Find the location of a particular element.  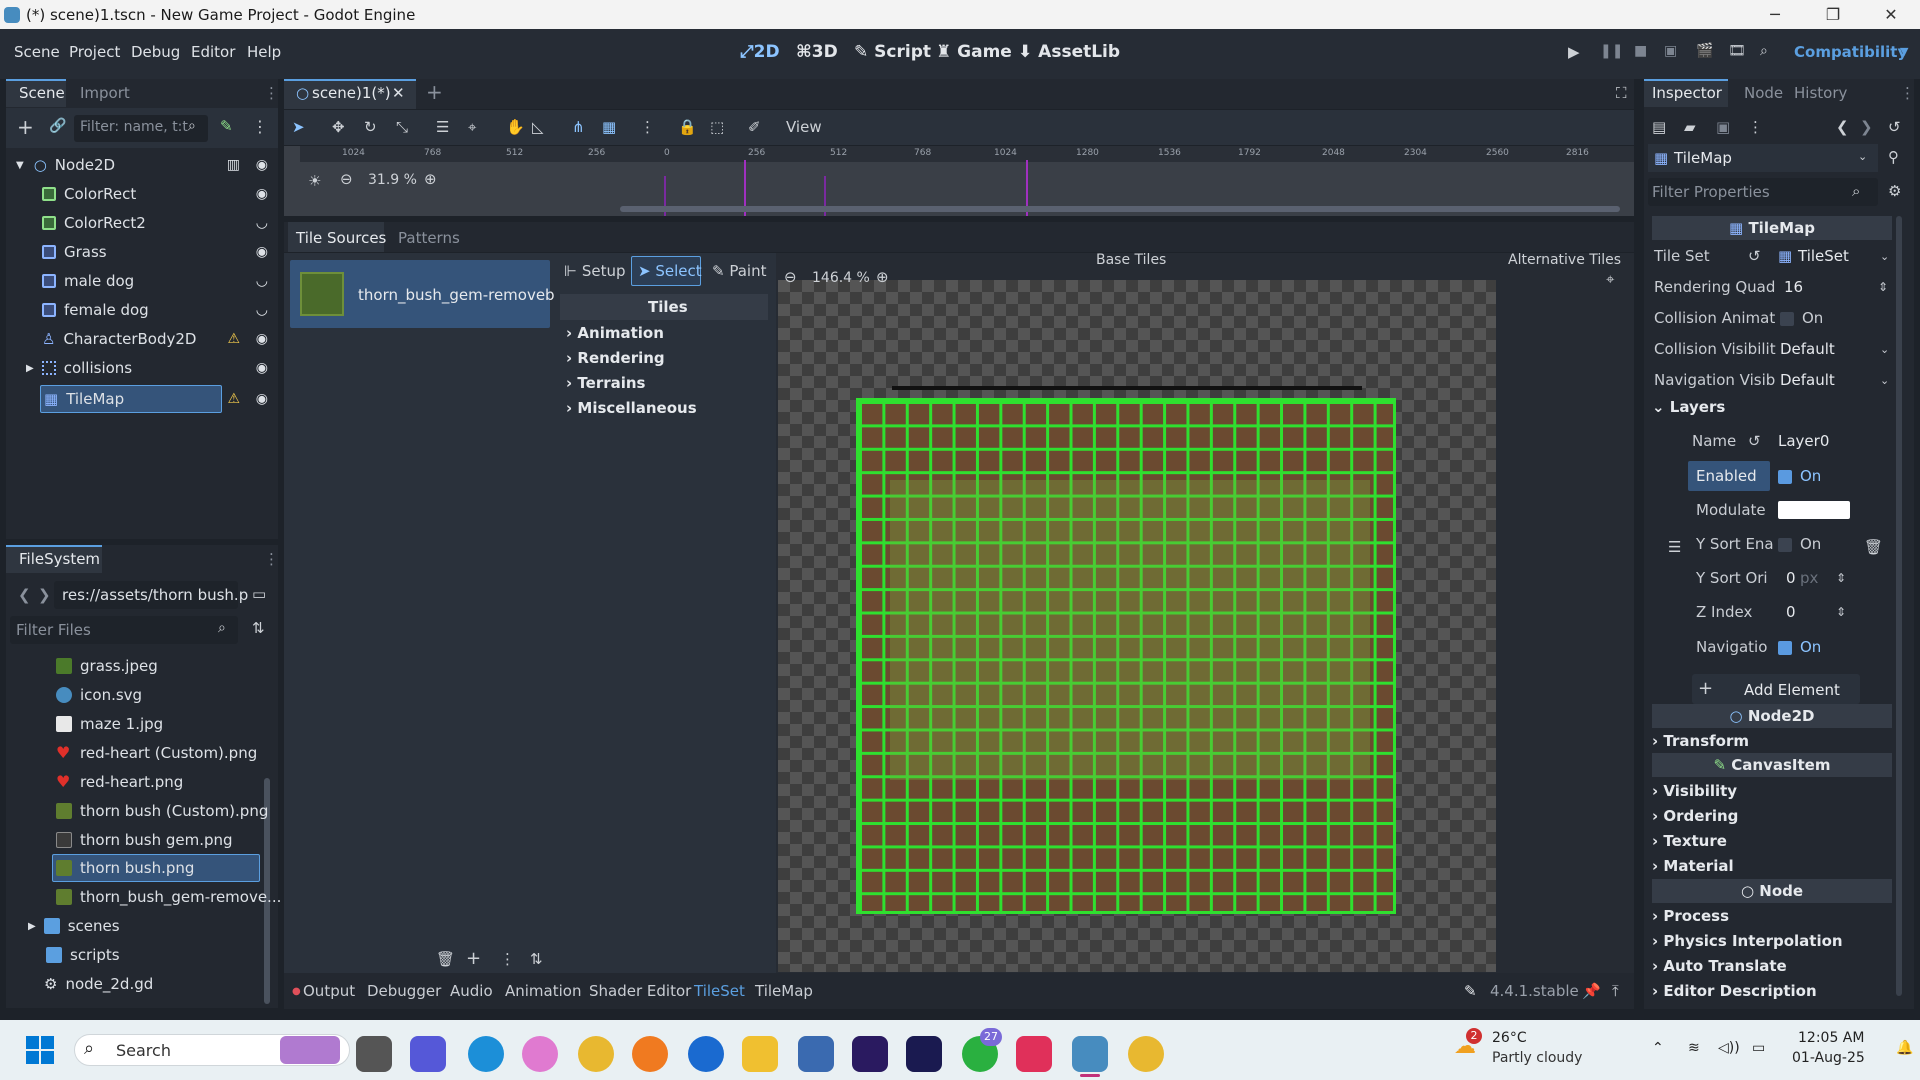

h-scrollbar is located at coordinates (1120, 209).